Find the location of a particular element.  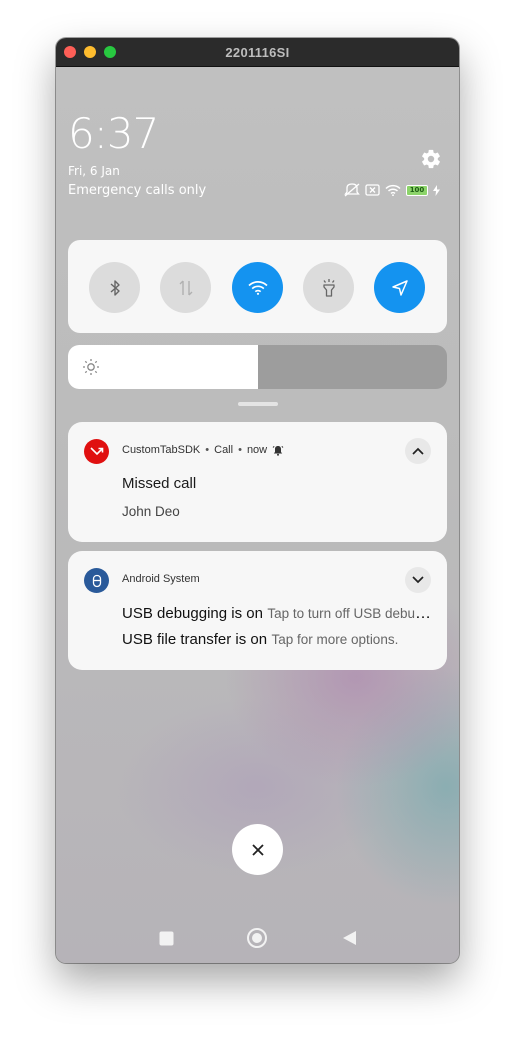

muted-vibrate-icon is located at coordinates (352, 190).